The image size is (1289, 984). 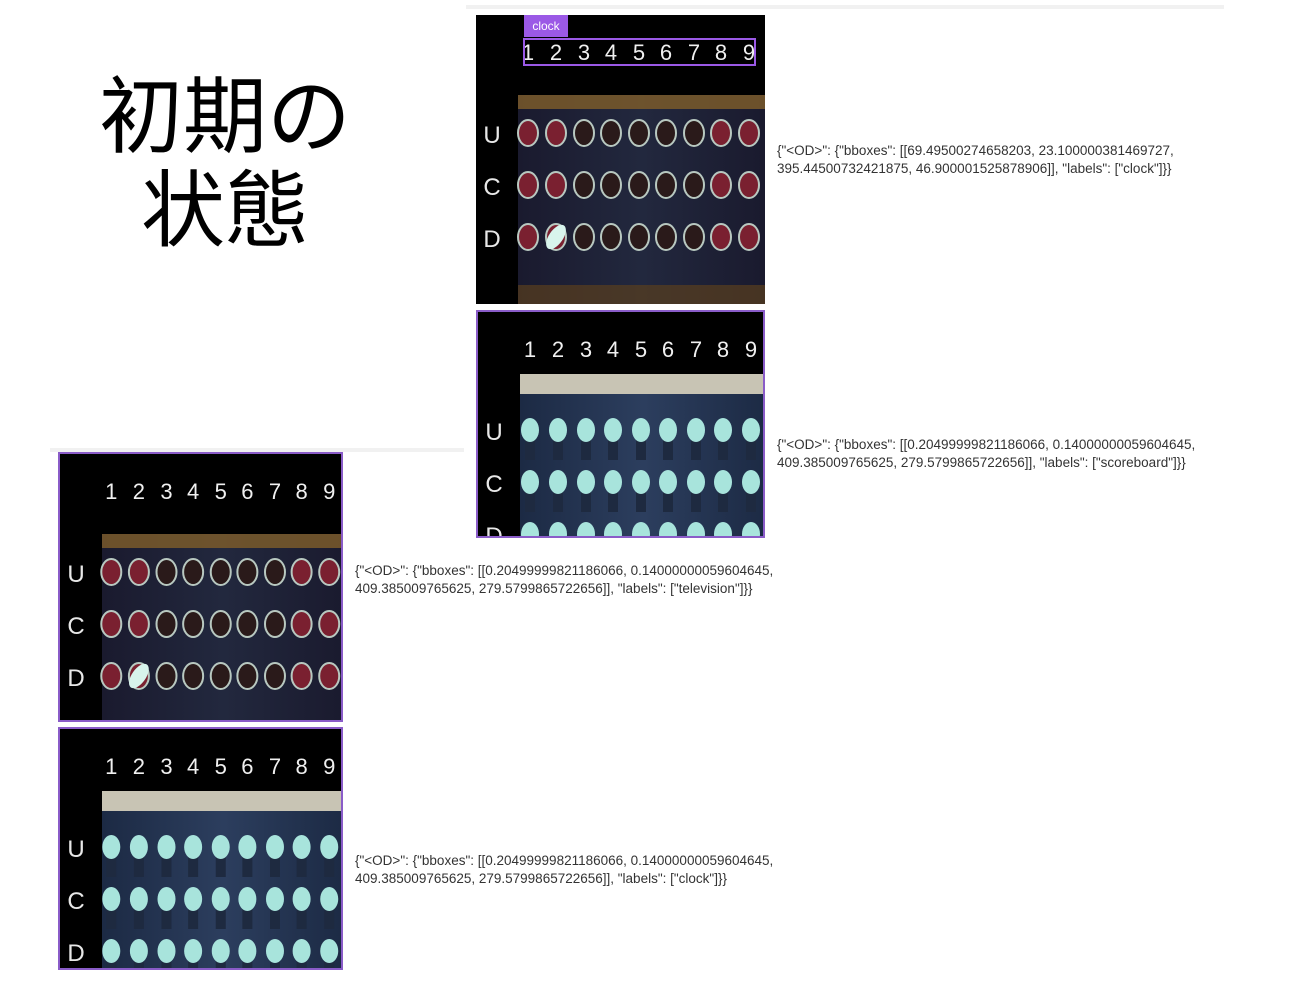 I want to click on detection-label-text: clock, so click(x=546, y=26).